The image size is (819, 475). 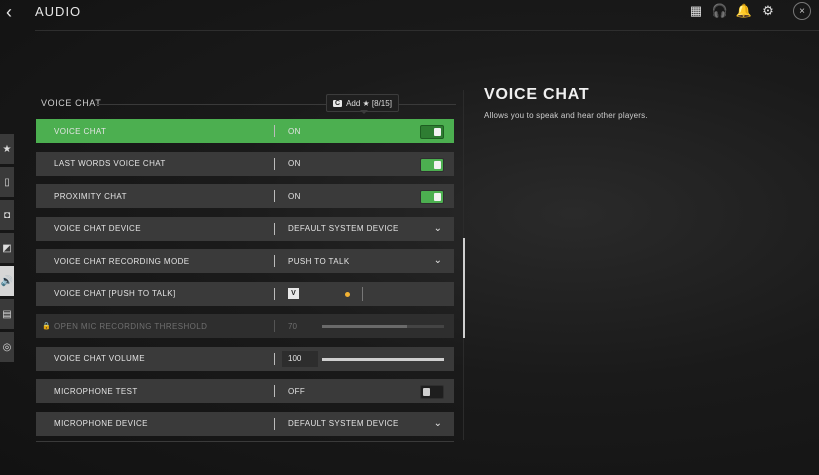 I want to click on setting-label: OPEN MIC RECORDING THRESHOLD, so click(x=131, y=326).